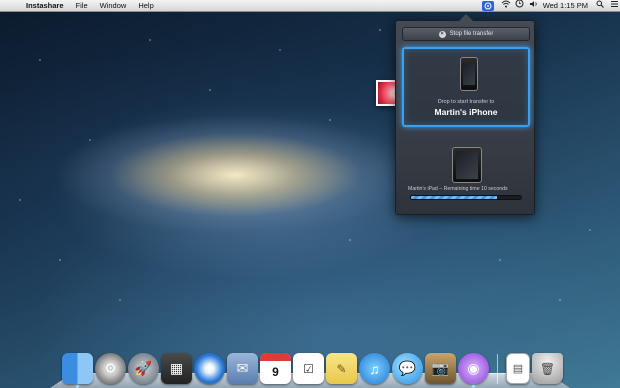 Image resolution: width=620 pixels, height=388 pixels. I want to click on mission-control-icon: ▦, so click(176, 368).